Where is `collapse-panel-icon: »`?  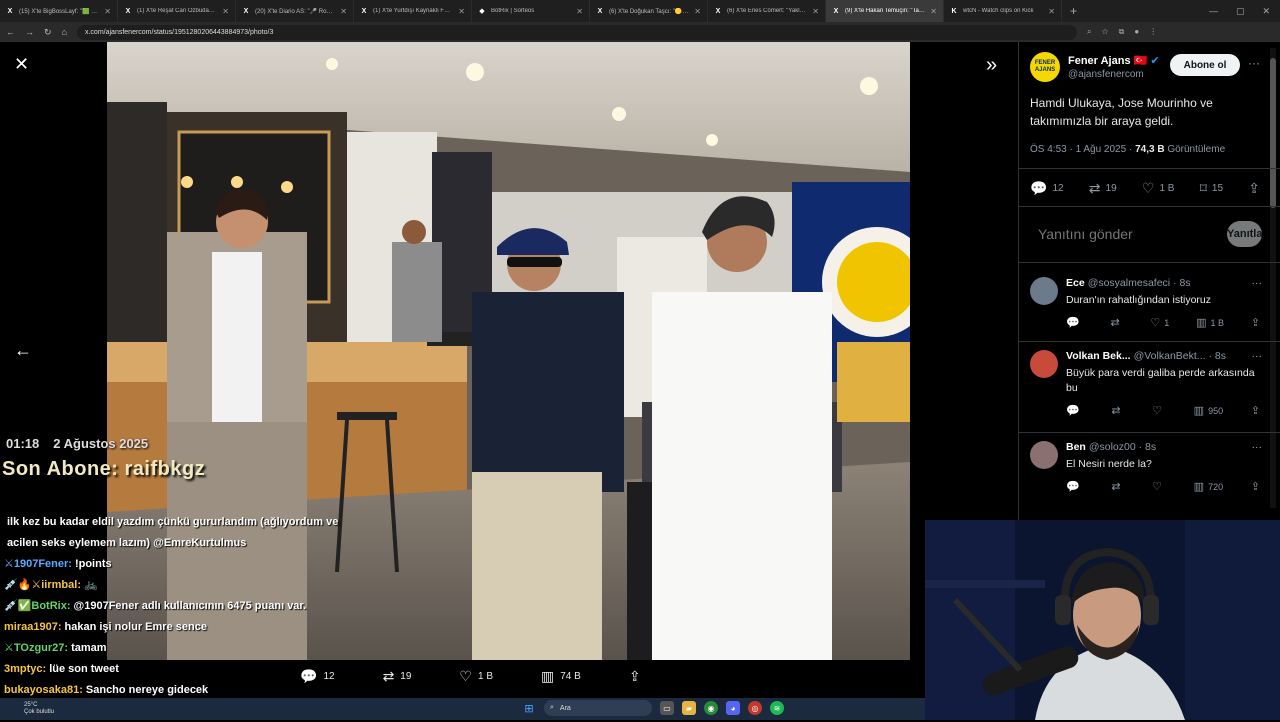
collapse-panel-icon: » is located at coordinates (991, 65).